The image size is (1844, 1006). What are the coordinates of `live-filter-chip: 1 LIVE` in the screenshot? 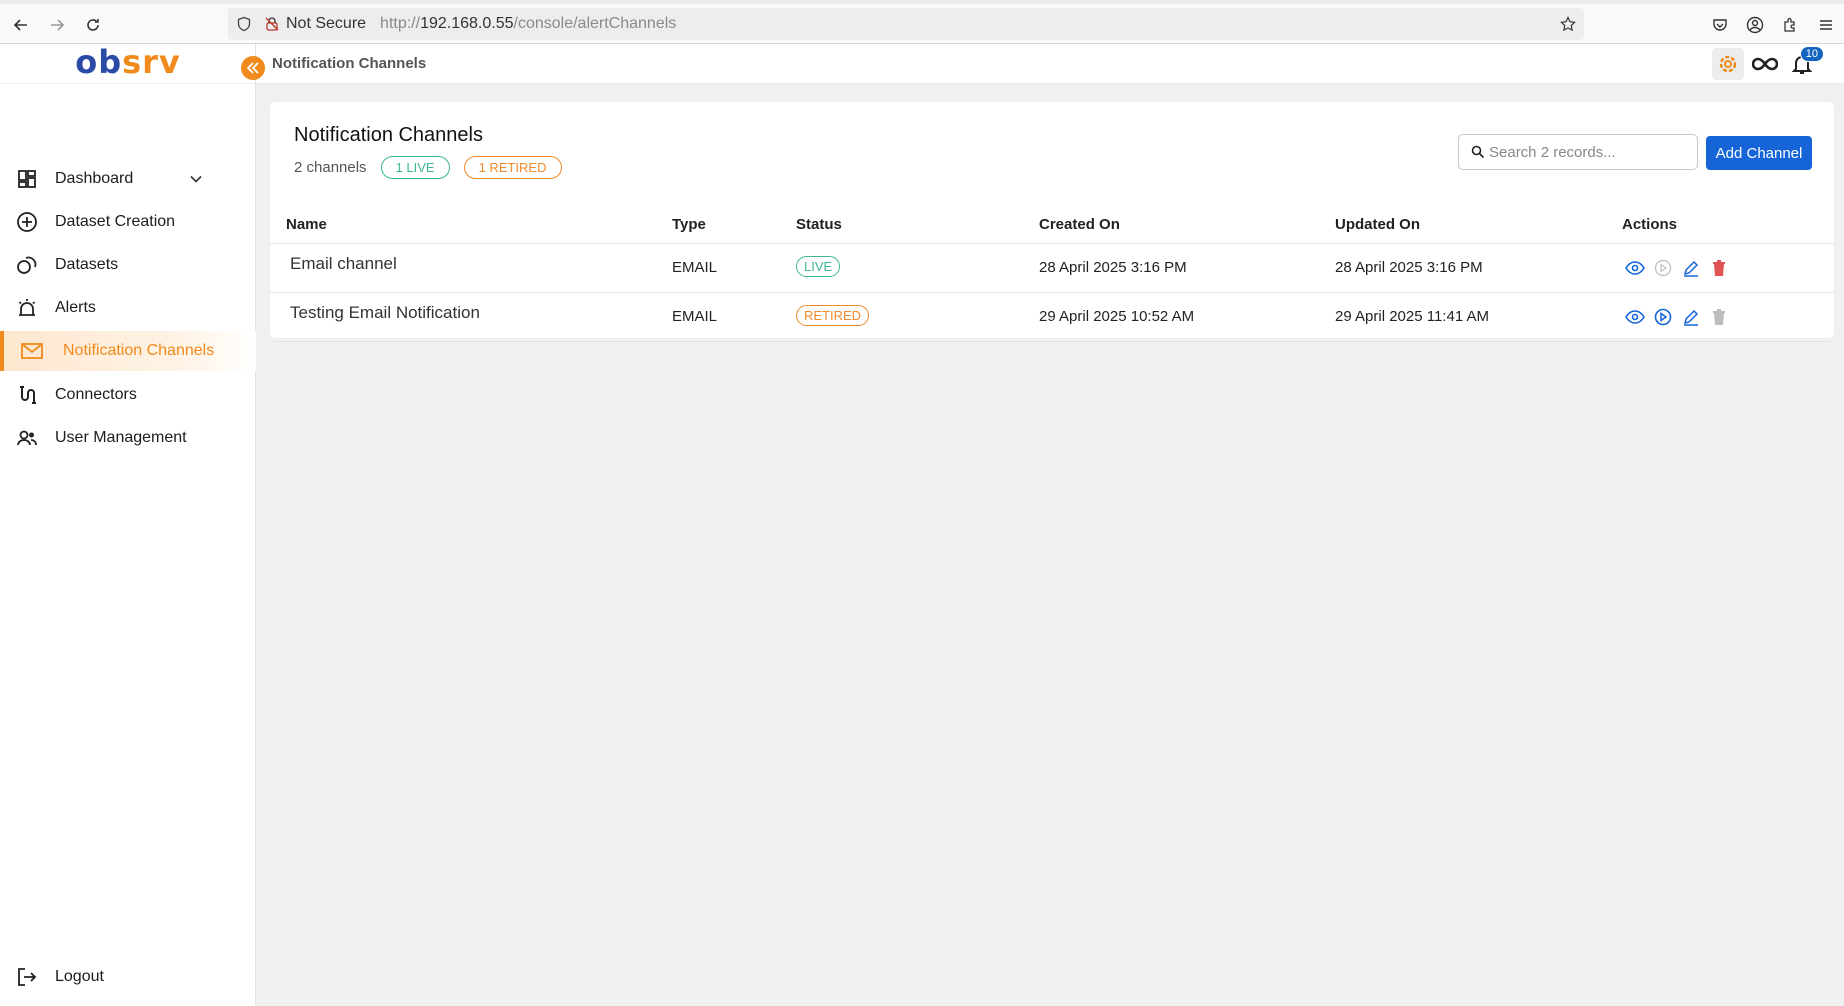 It's located at (415, 167).